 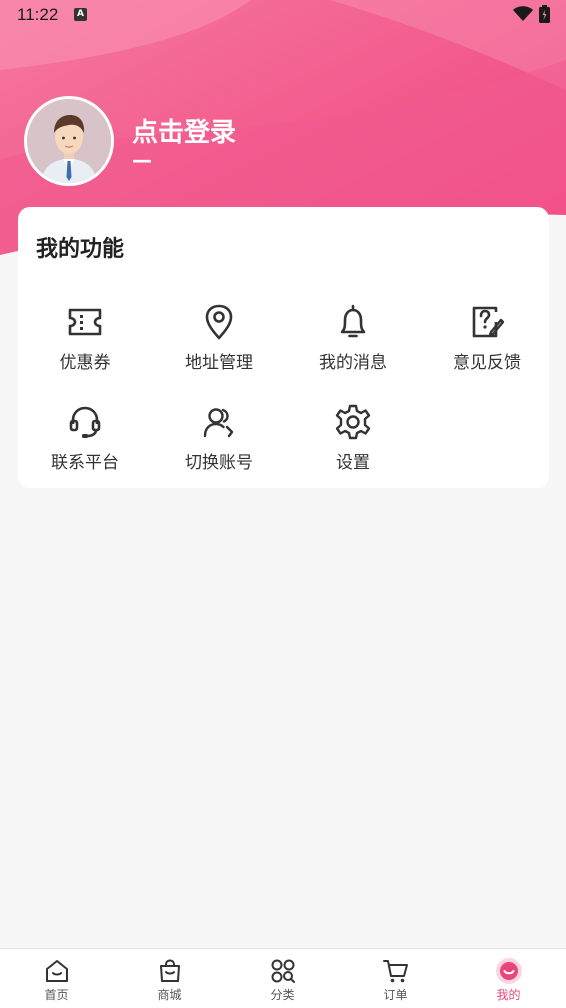 What do you see at coordinates (85, 347) in the screenshot?
I see `func-coupon: 优惠券` at bounding box center [85, 347].